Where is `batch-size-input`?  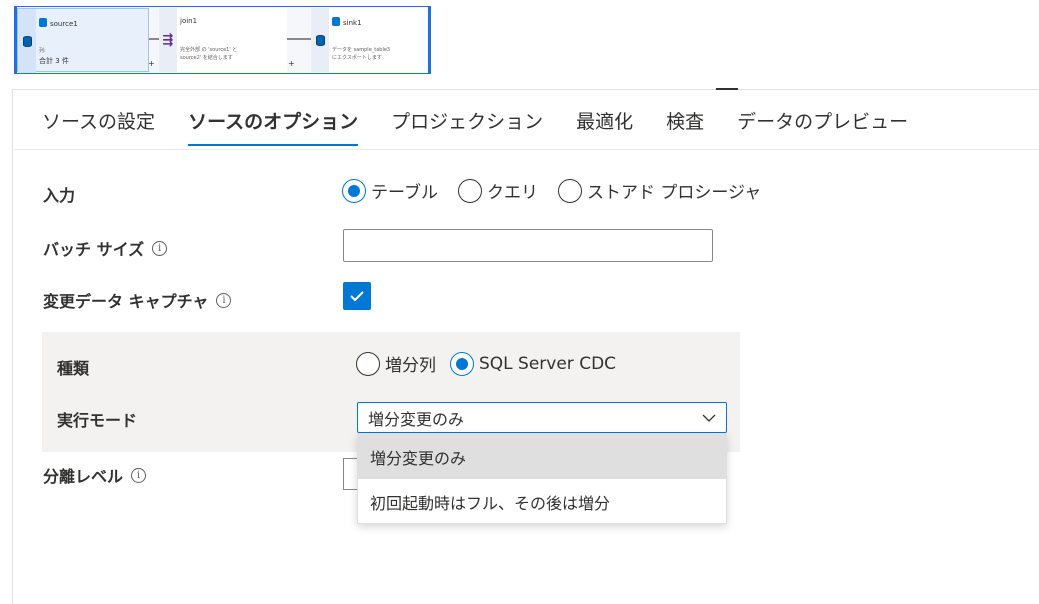
batch-size-input is located at coordinates (528, 245).